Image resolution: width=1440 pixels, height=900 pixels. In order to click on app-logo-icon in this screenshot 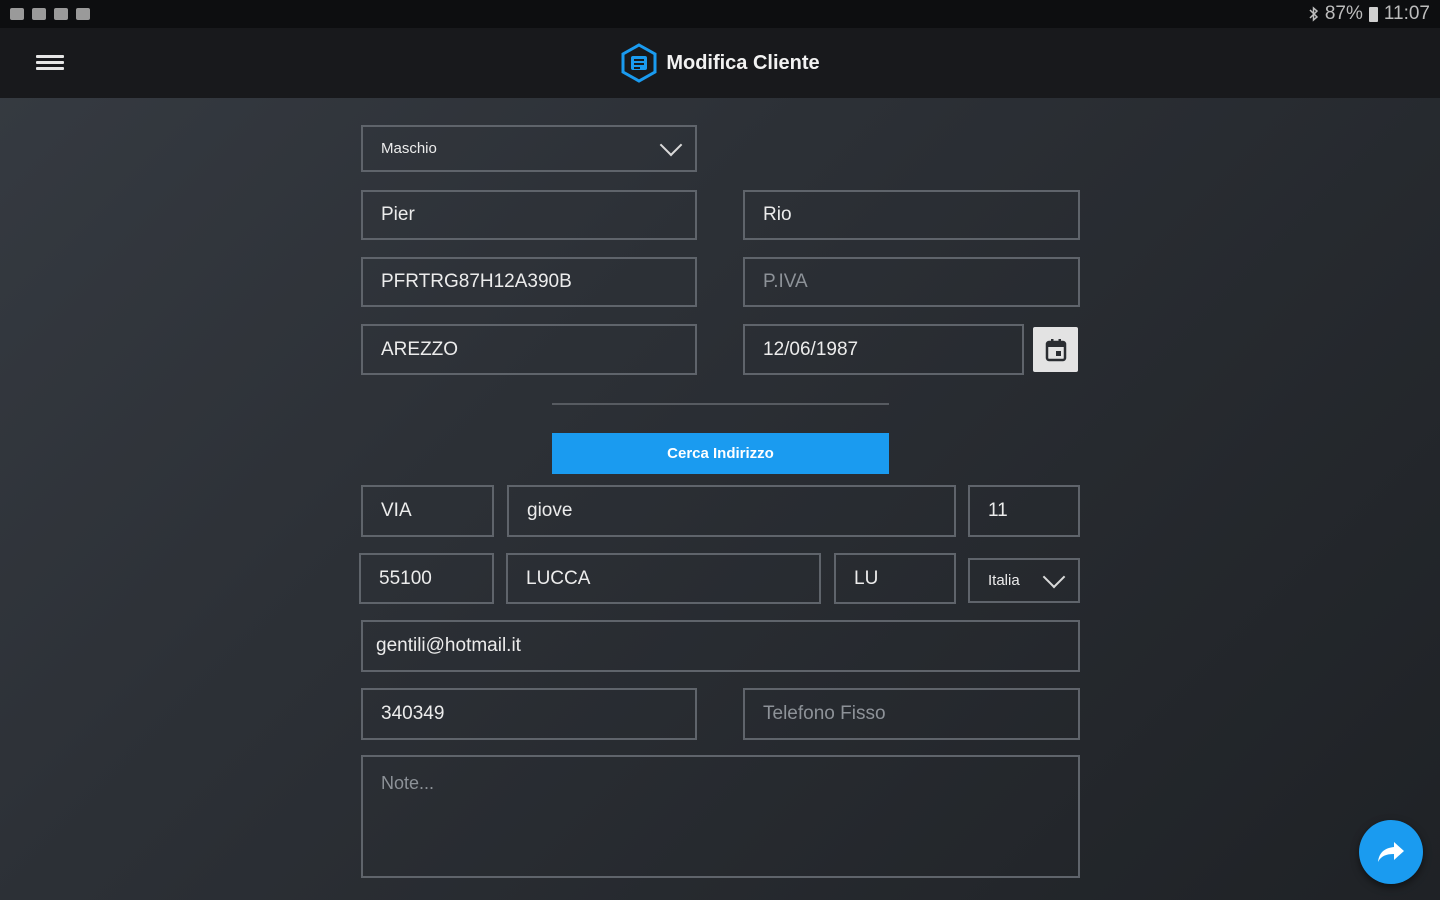, I will do `click(639, 63)`.